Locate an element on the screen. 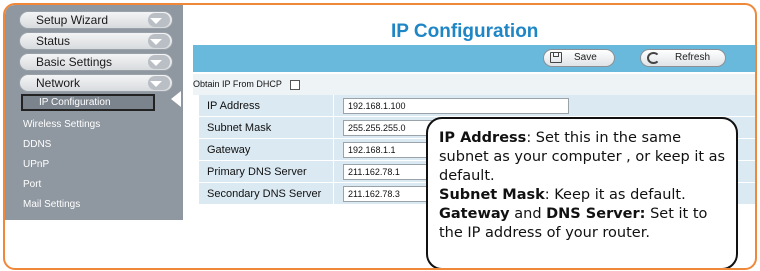  dhcp-row: Obtain IP From DHCP is located at coordinates (474, 84).